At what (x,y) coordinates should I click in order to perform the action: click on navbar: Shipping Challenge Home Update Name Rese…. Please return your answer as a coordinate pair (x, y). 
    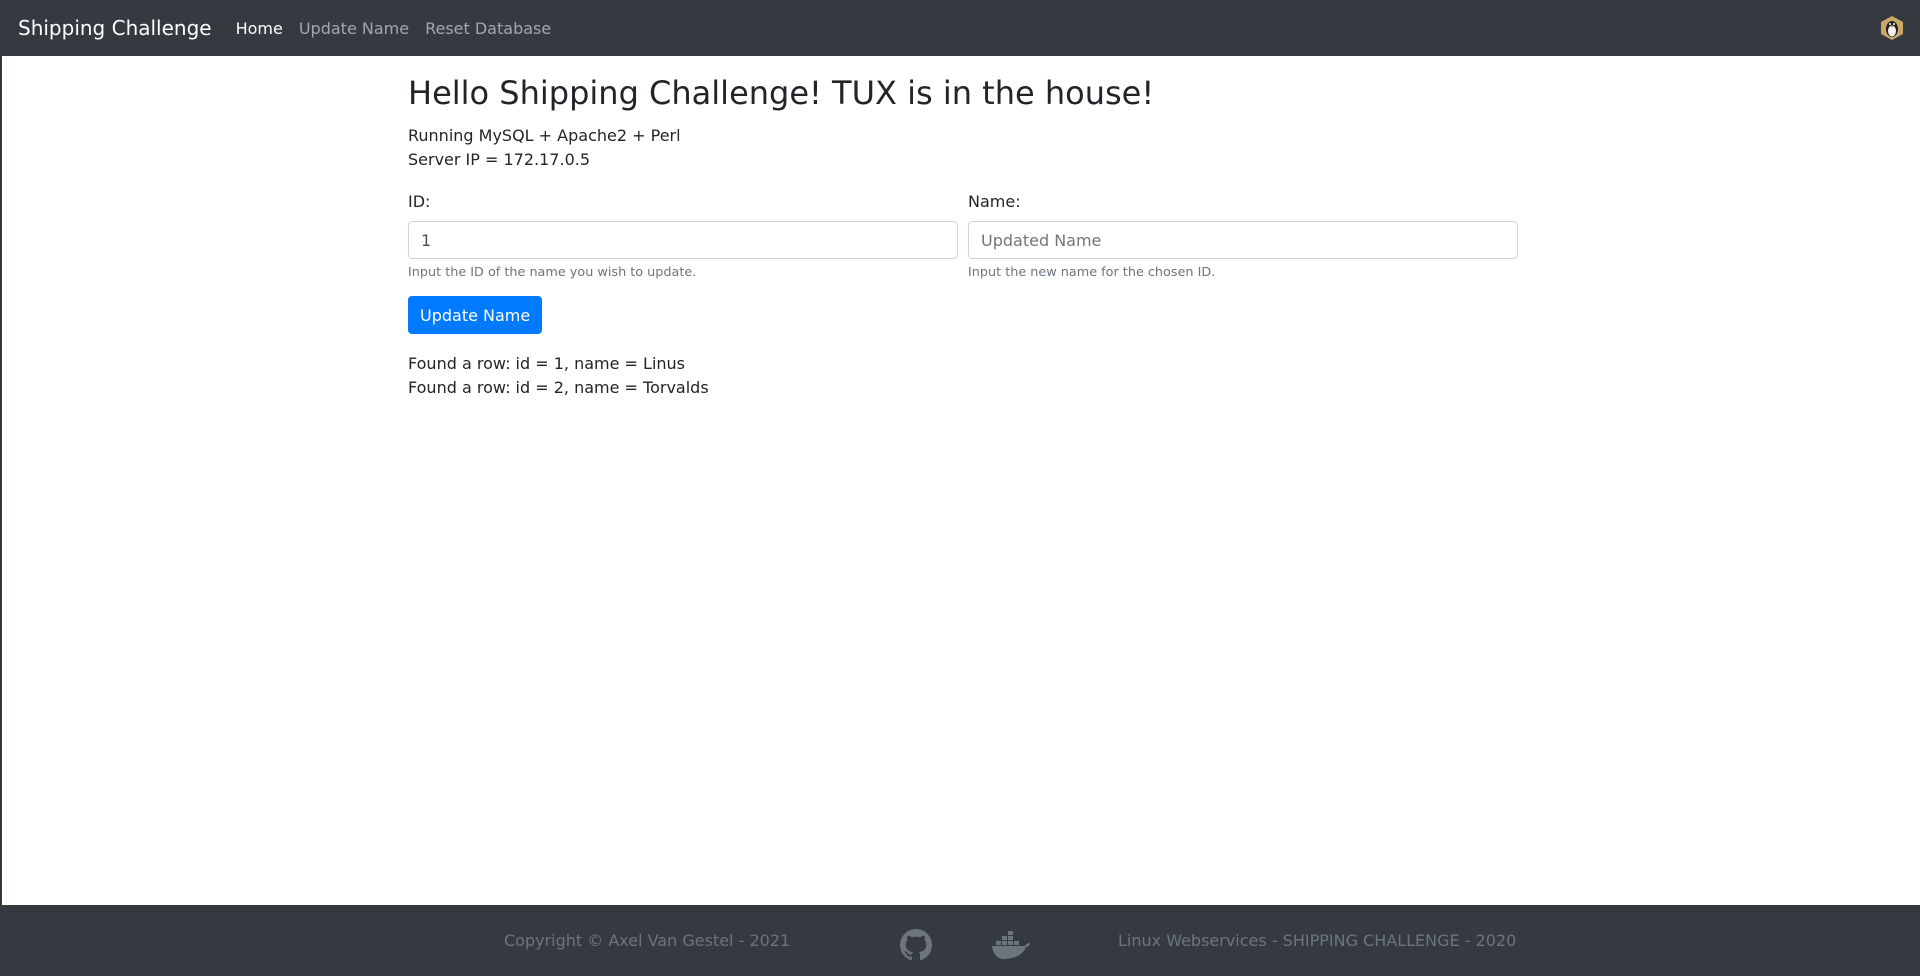
    Looking at the image, I should click on (961, 28).